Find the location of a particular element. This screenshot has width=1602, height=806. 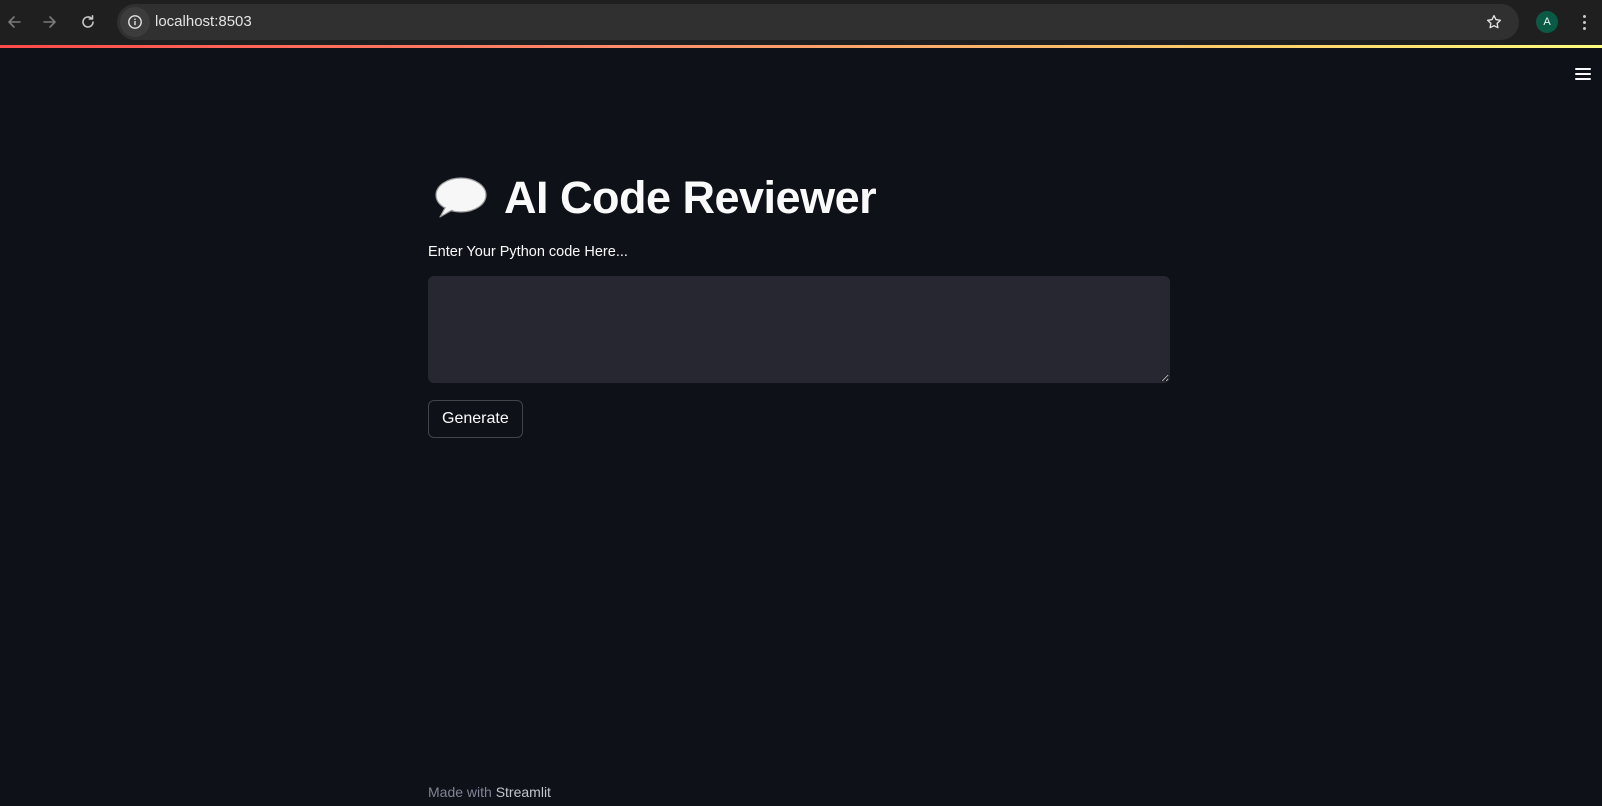

reload-icon is located at coordinates (88, 21).